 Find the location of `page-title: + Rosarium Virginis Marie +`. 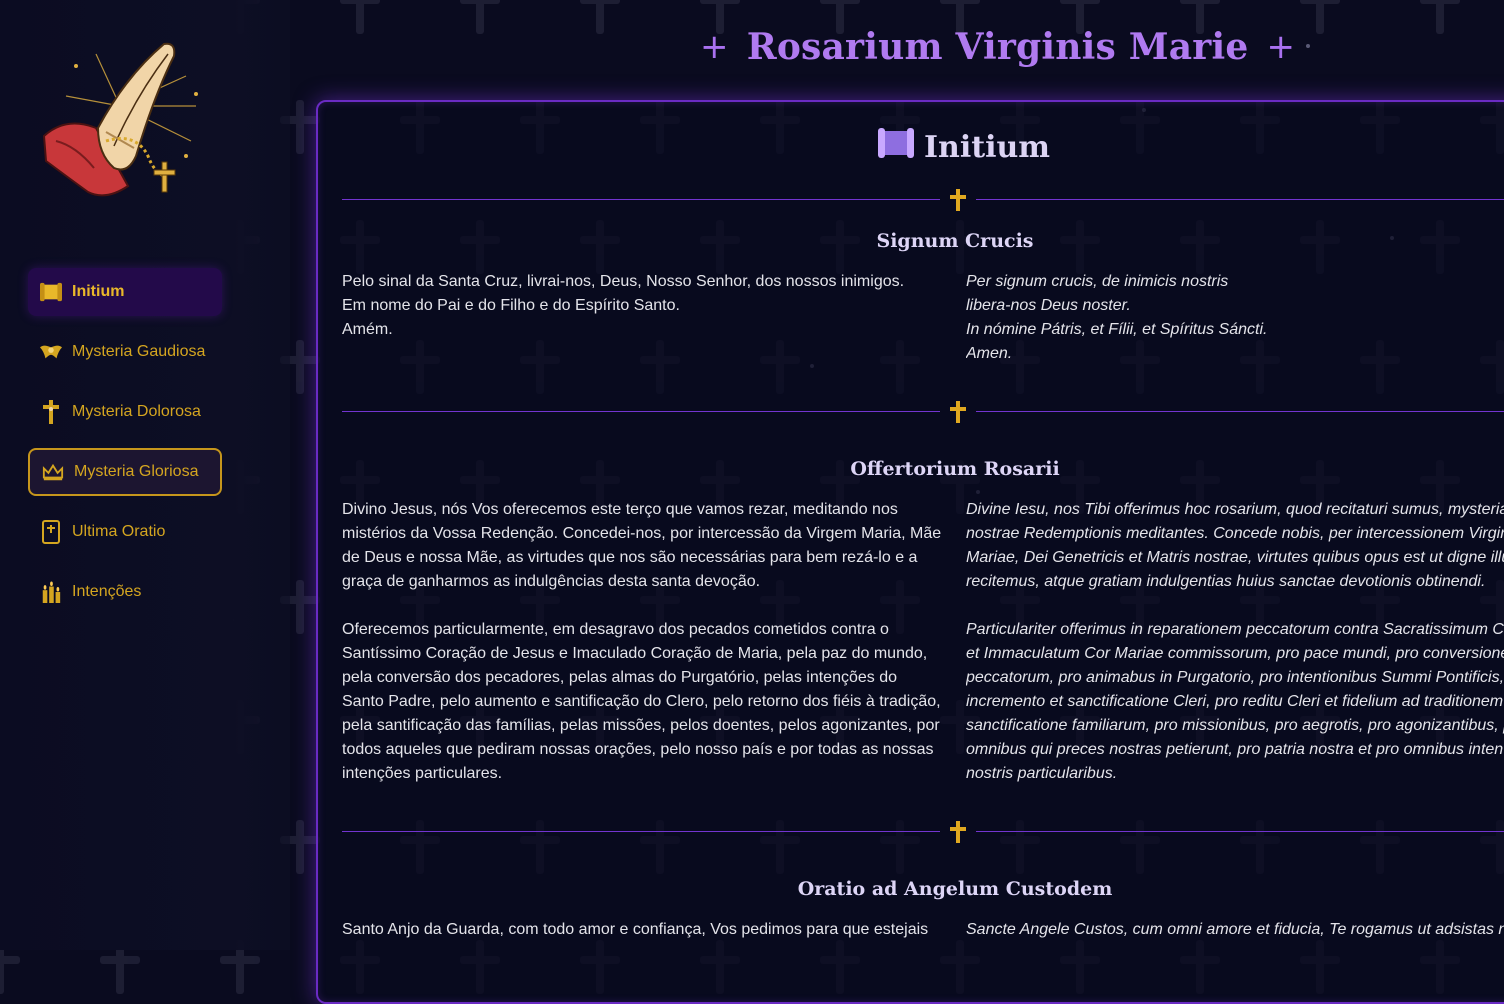

page-title: + Rosarium Virginis Marie + is located at coordinates (997, 47).